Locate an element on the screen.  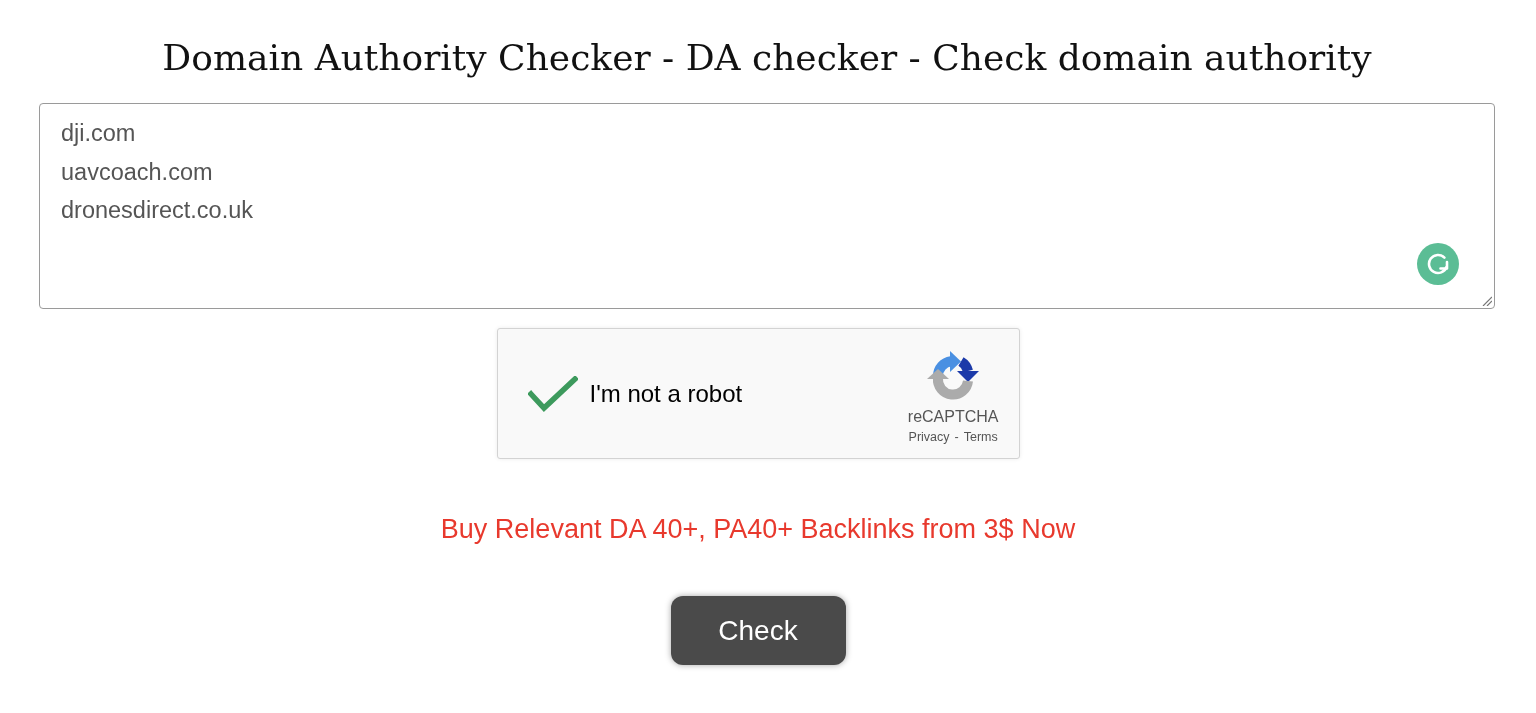
check-mark-icon is located at coordinates (552, 393).